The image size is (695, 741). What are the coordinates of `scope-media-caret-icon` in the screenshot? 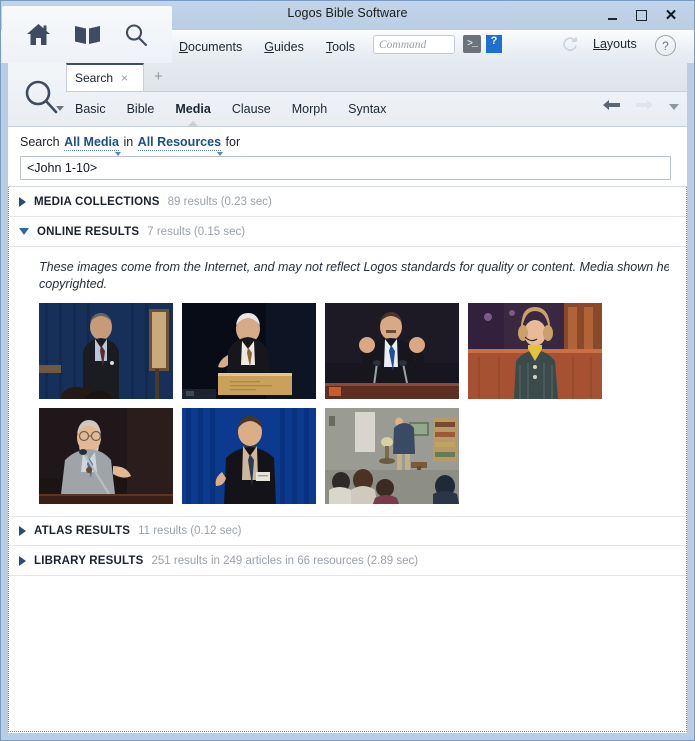 It's located at (117, 154).